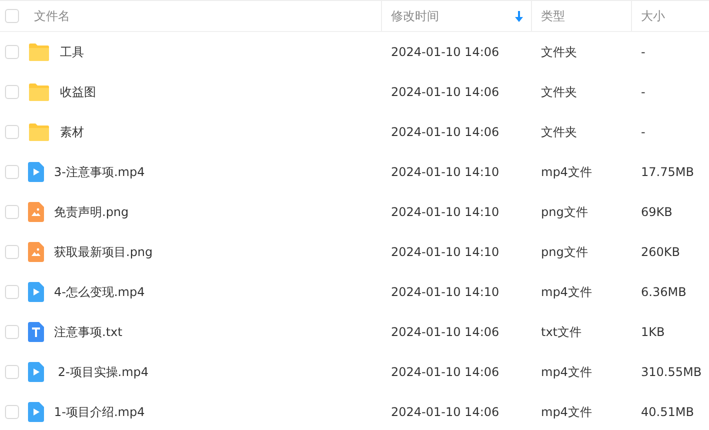  I want to click on file-name: 免责声明.png, so click(91, 212).